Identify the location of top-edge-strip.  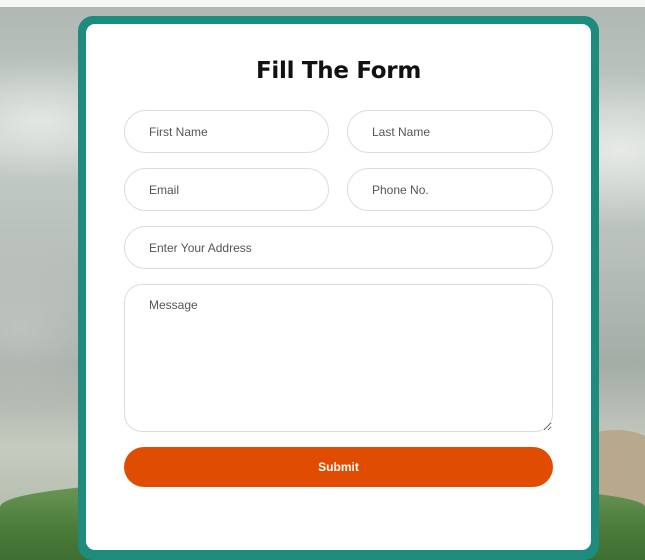
(322, 3).